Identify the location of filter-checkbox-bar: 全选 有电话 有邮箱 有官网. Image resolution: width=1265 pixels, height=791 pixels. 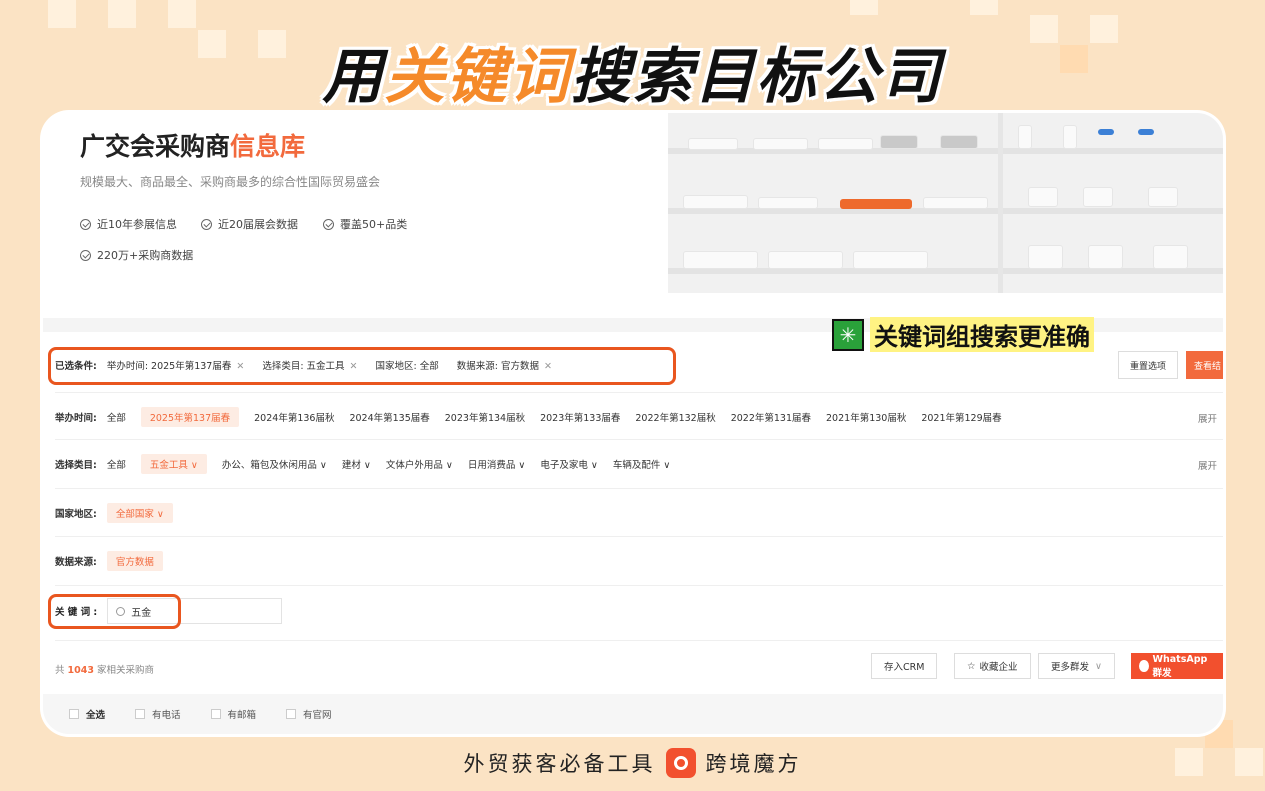
(633, 714).